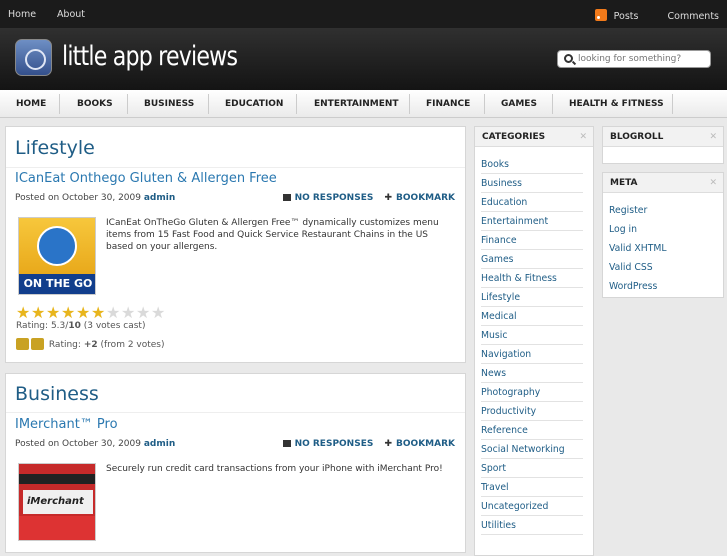 The width and height of the screenshot is (727, 556). What do you see at coordinates (254, 104) in the screenshot?
I see `nav-education: EDUCATION` at bounding box center [254, 104].